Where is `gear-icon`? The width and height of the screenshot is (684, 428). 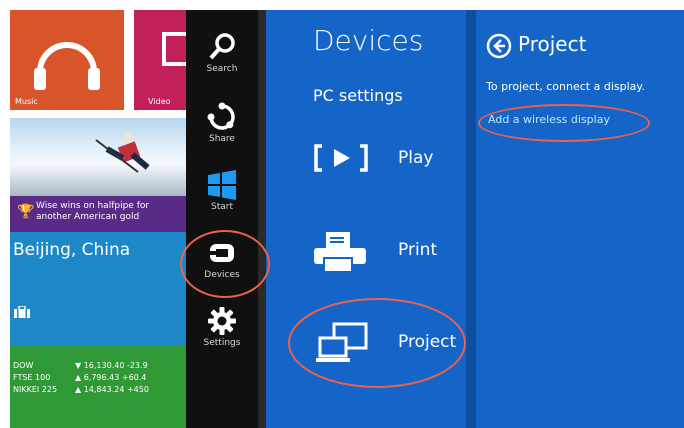
gear-icon is located at coordinates (222, 321).